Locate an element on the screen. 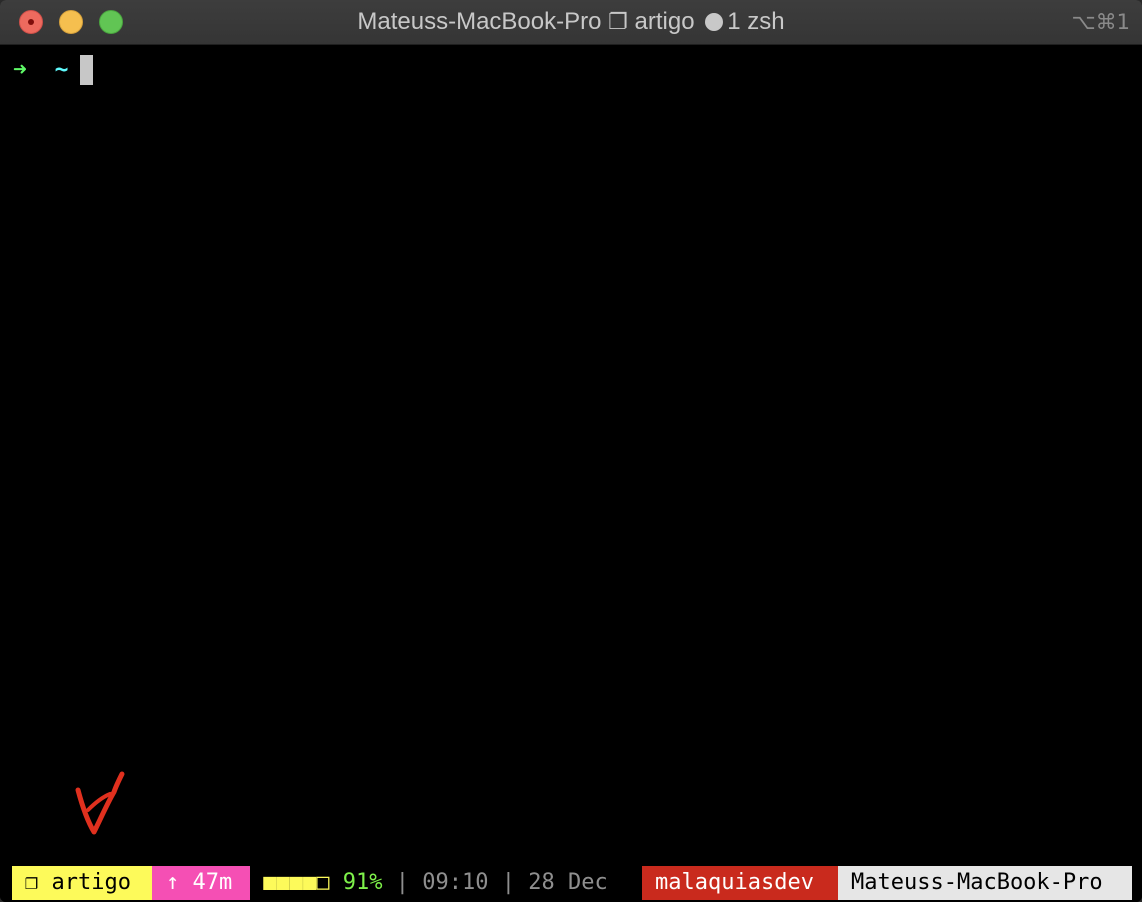  battery-bar: ■■■■□ is located at coordinates (296, 882).